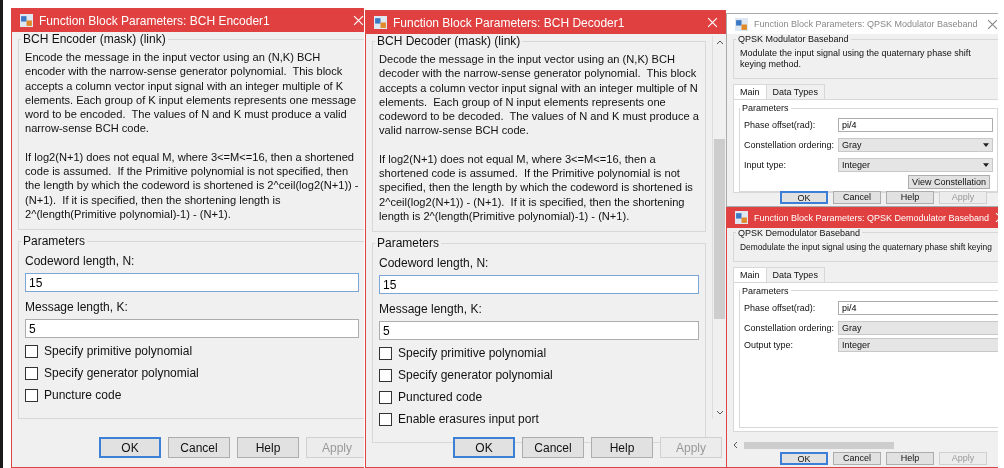  What do you see at coordinates (949, 182) in the screenshot?
I see `view-constellation-button: View Constellation` at bounding box center [949, 182].